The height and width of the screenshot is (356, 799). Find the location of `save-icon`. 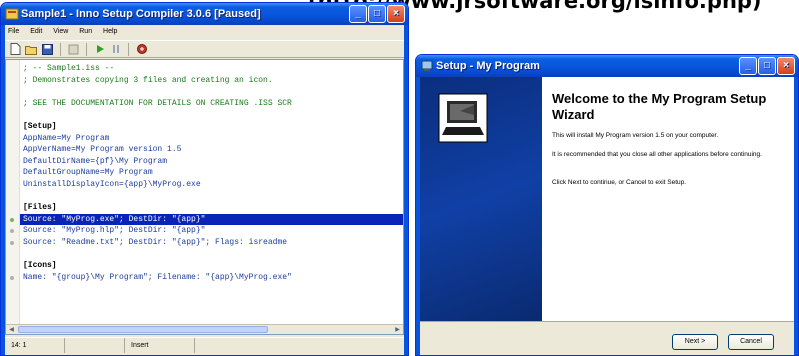

save-icon is located at coordinates (47, 49).